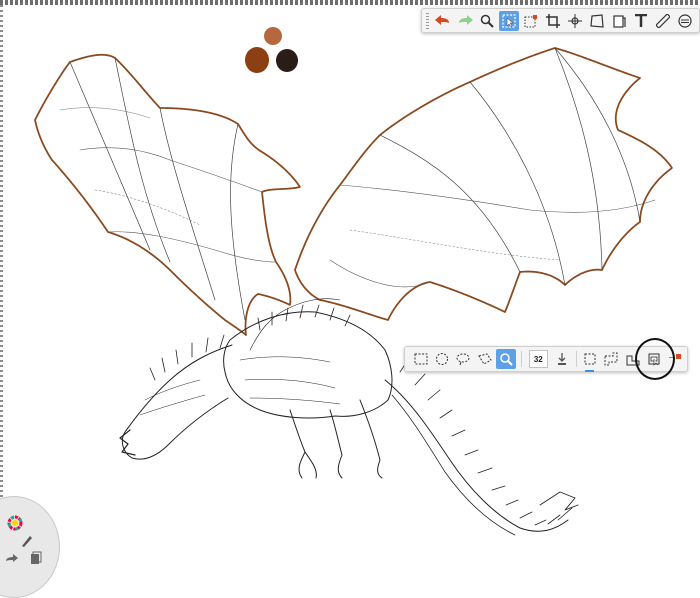  I want to click on zoom-icon, so click(487, 21).